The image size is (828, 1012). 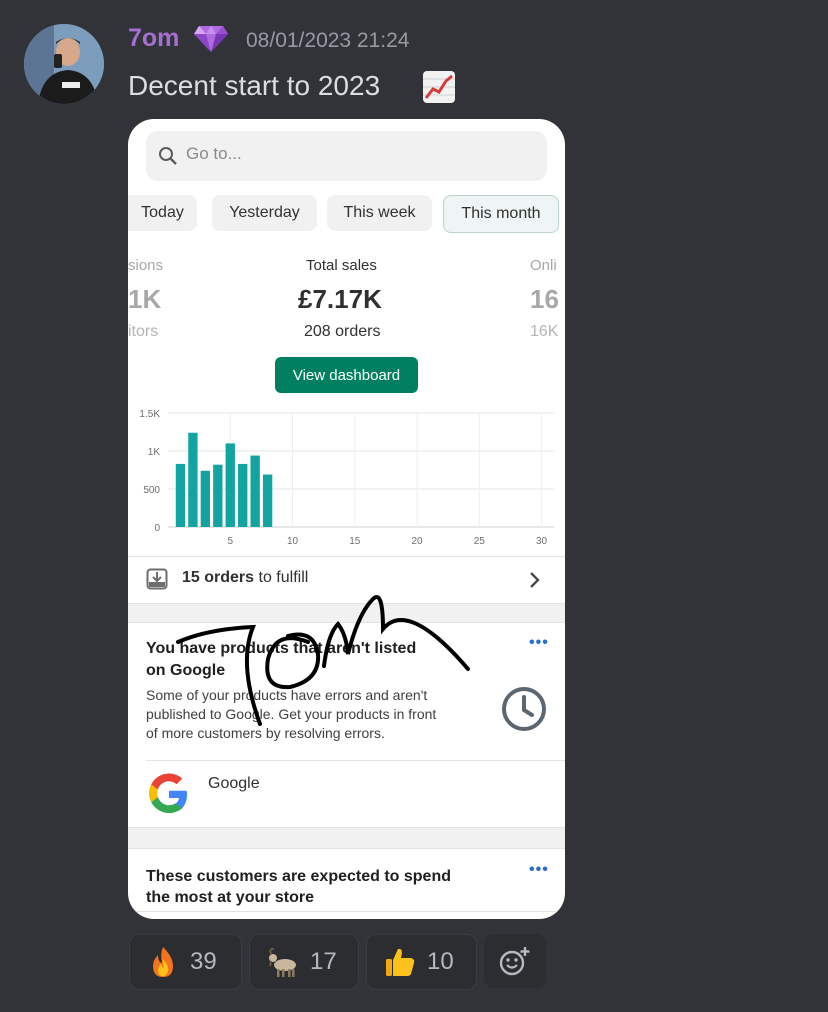 What do you see at coordinates (154, 452) in the screenshot?
I see `chart-y-tick-label: 1K` at bounding box center [154, 452].